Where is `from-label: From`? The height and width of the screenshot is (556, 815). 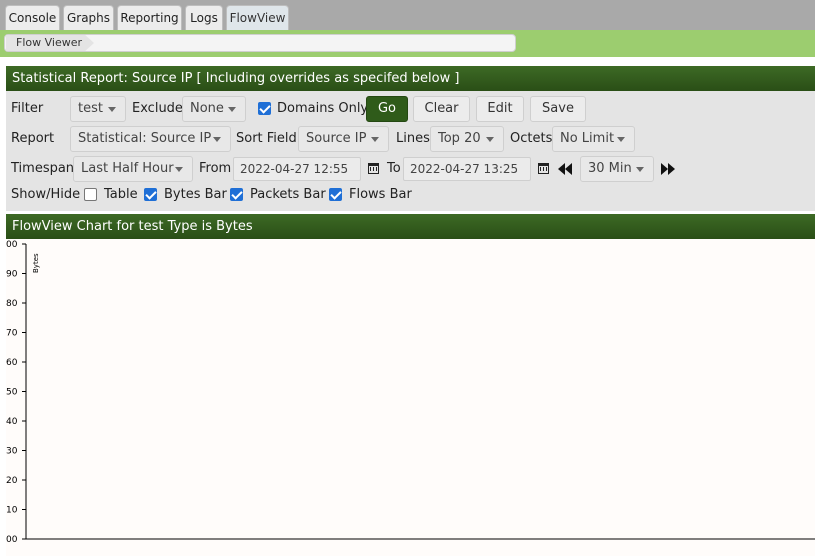 from-label: From is located at coordinates (215, 168).